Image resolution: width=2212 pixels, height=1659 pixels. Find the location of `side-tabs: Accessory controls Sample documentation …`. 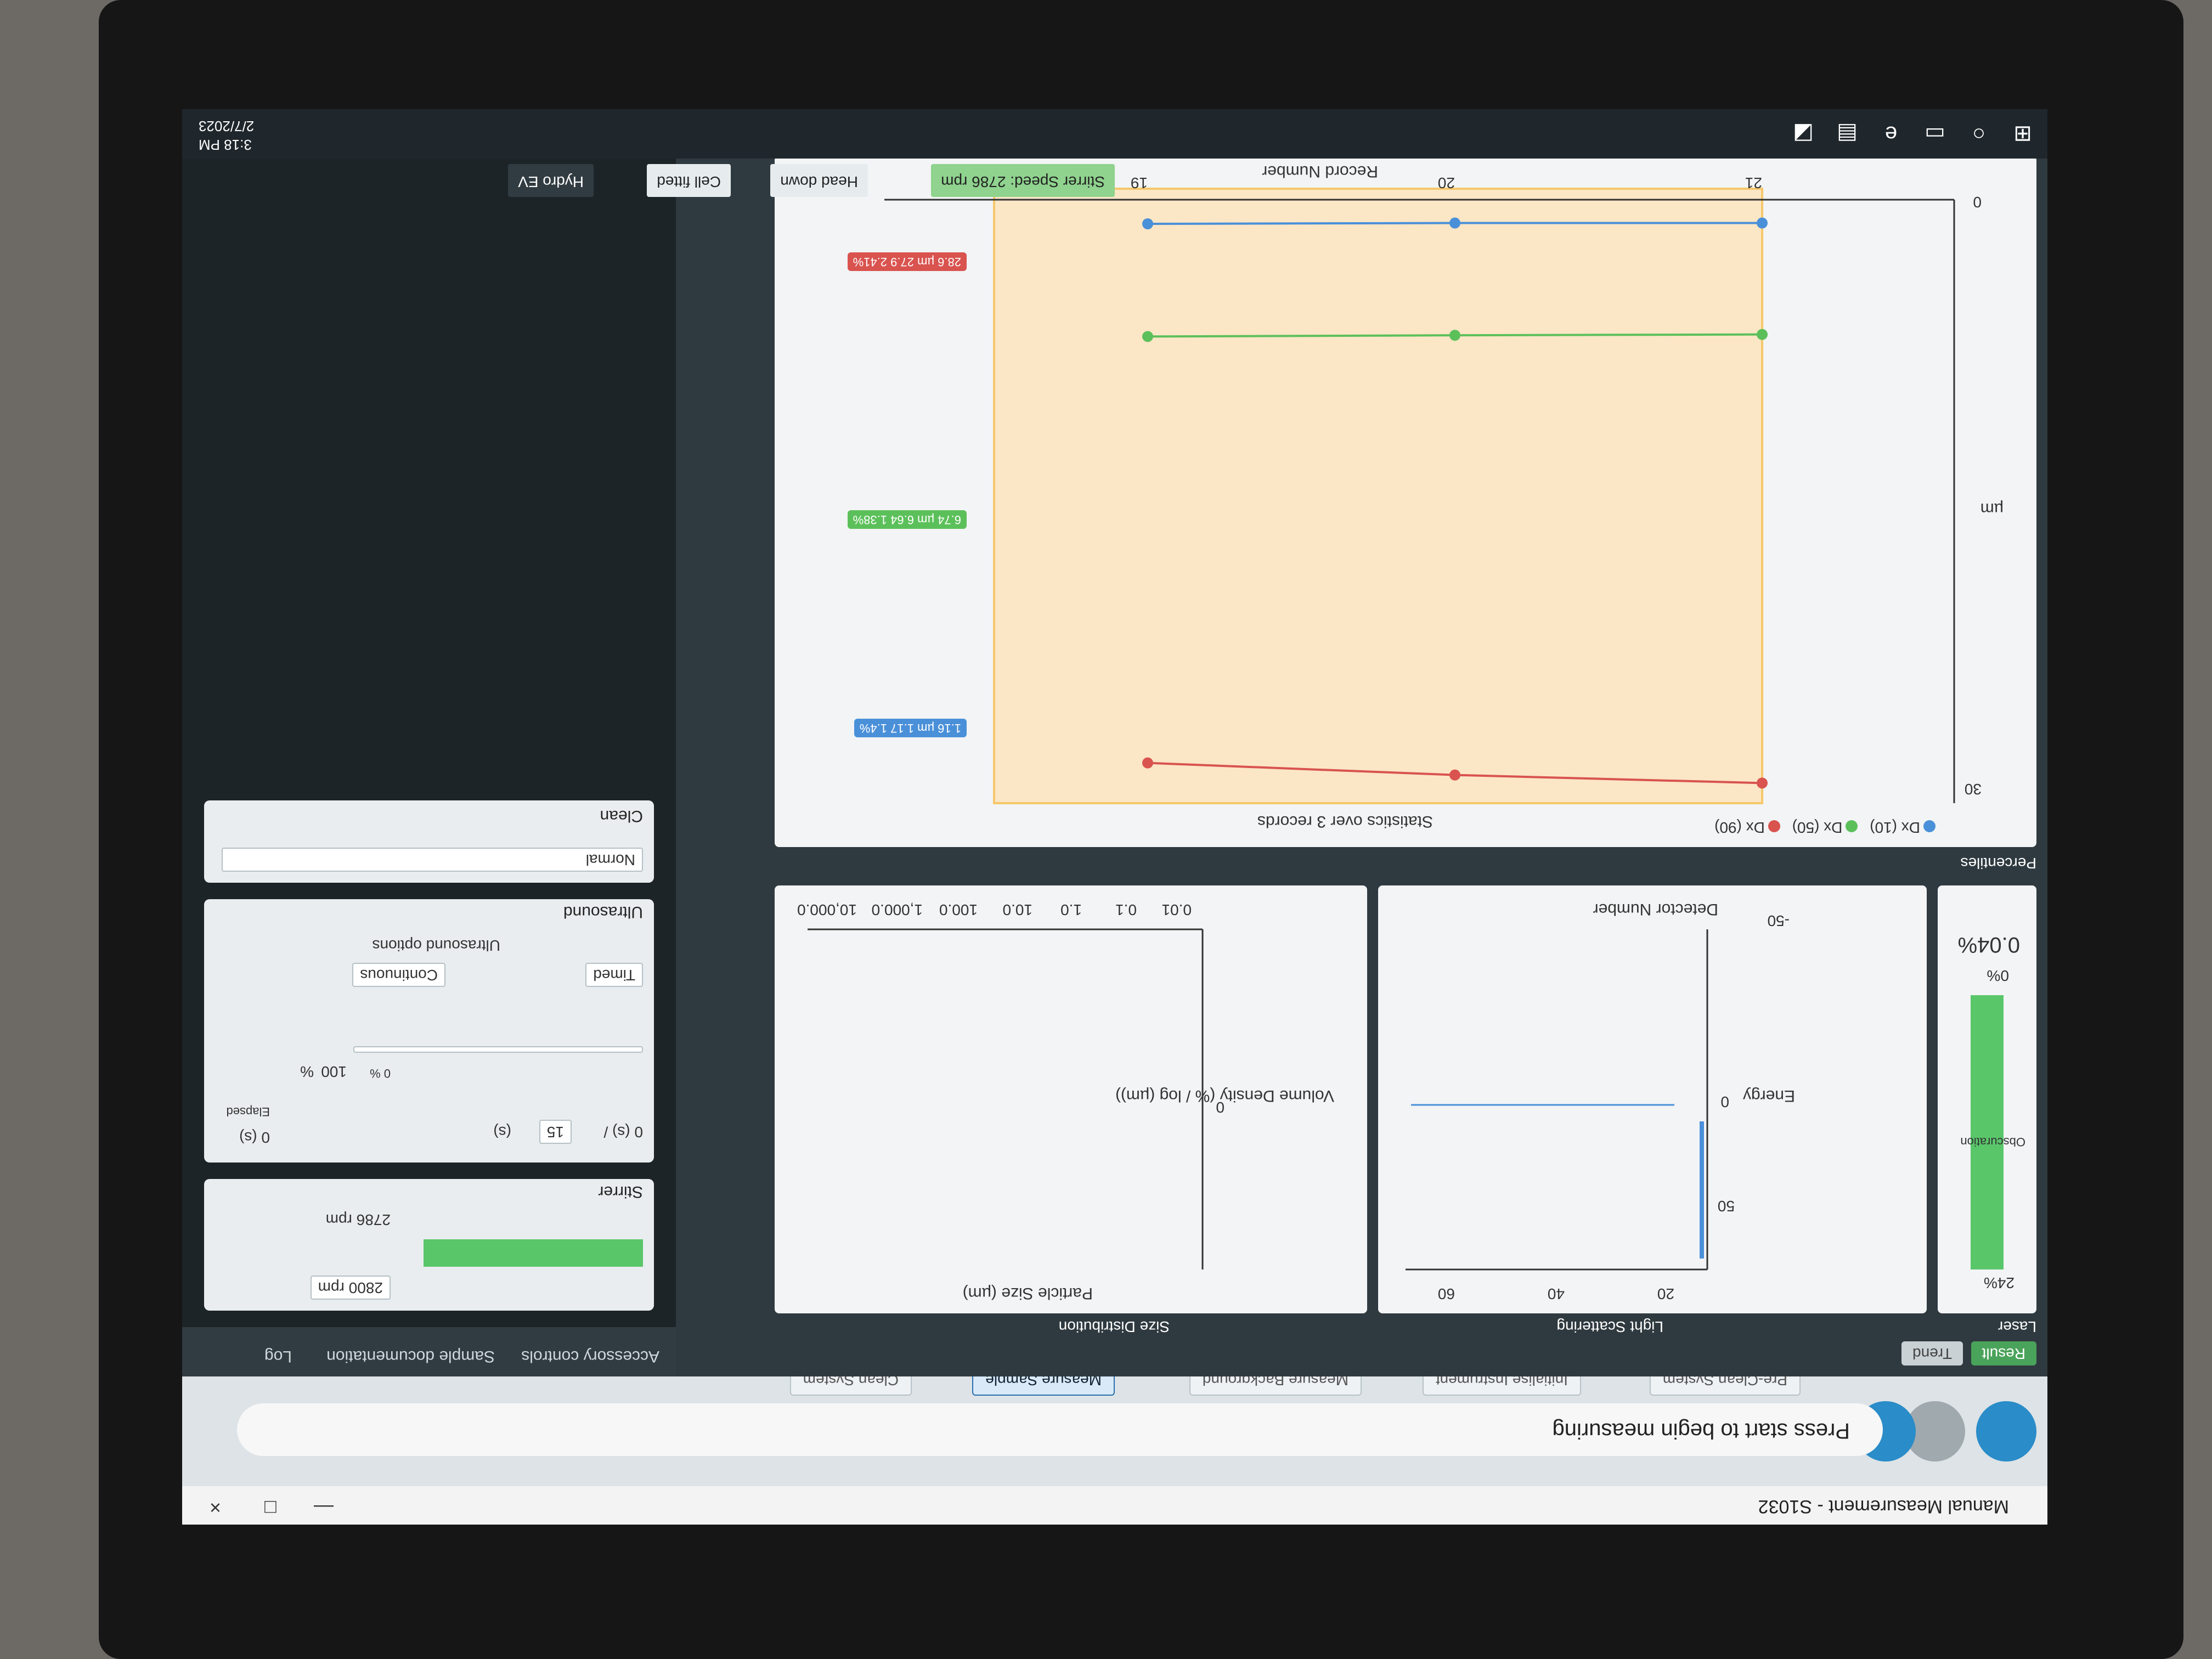

side-tabs: Accessory controls Sample documentation … is located at coordinates (429, 1352).